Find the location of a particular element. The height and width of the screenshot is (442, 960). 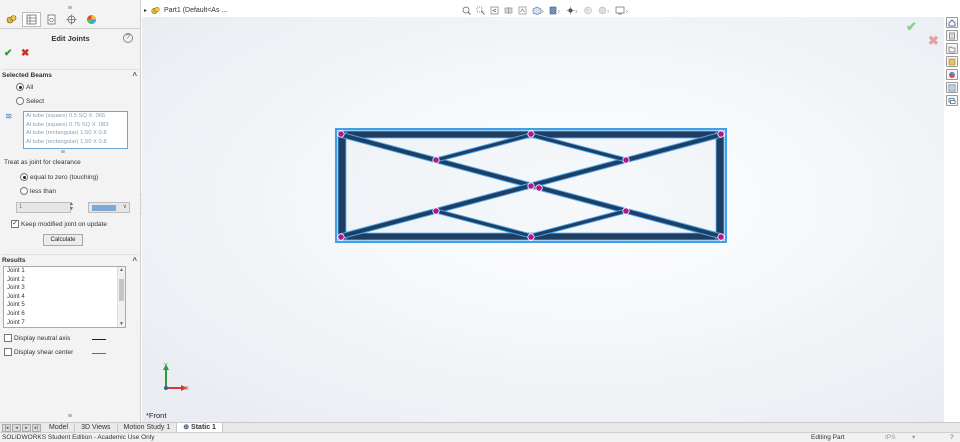

radio-all: All is located at coordinates (24, 87).